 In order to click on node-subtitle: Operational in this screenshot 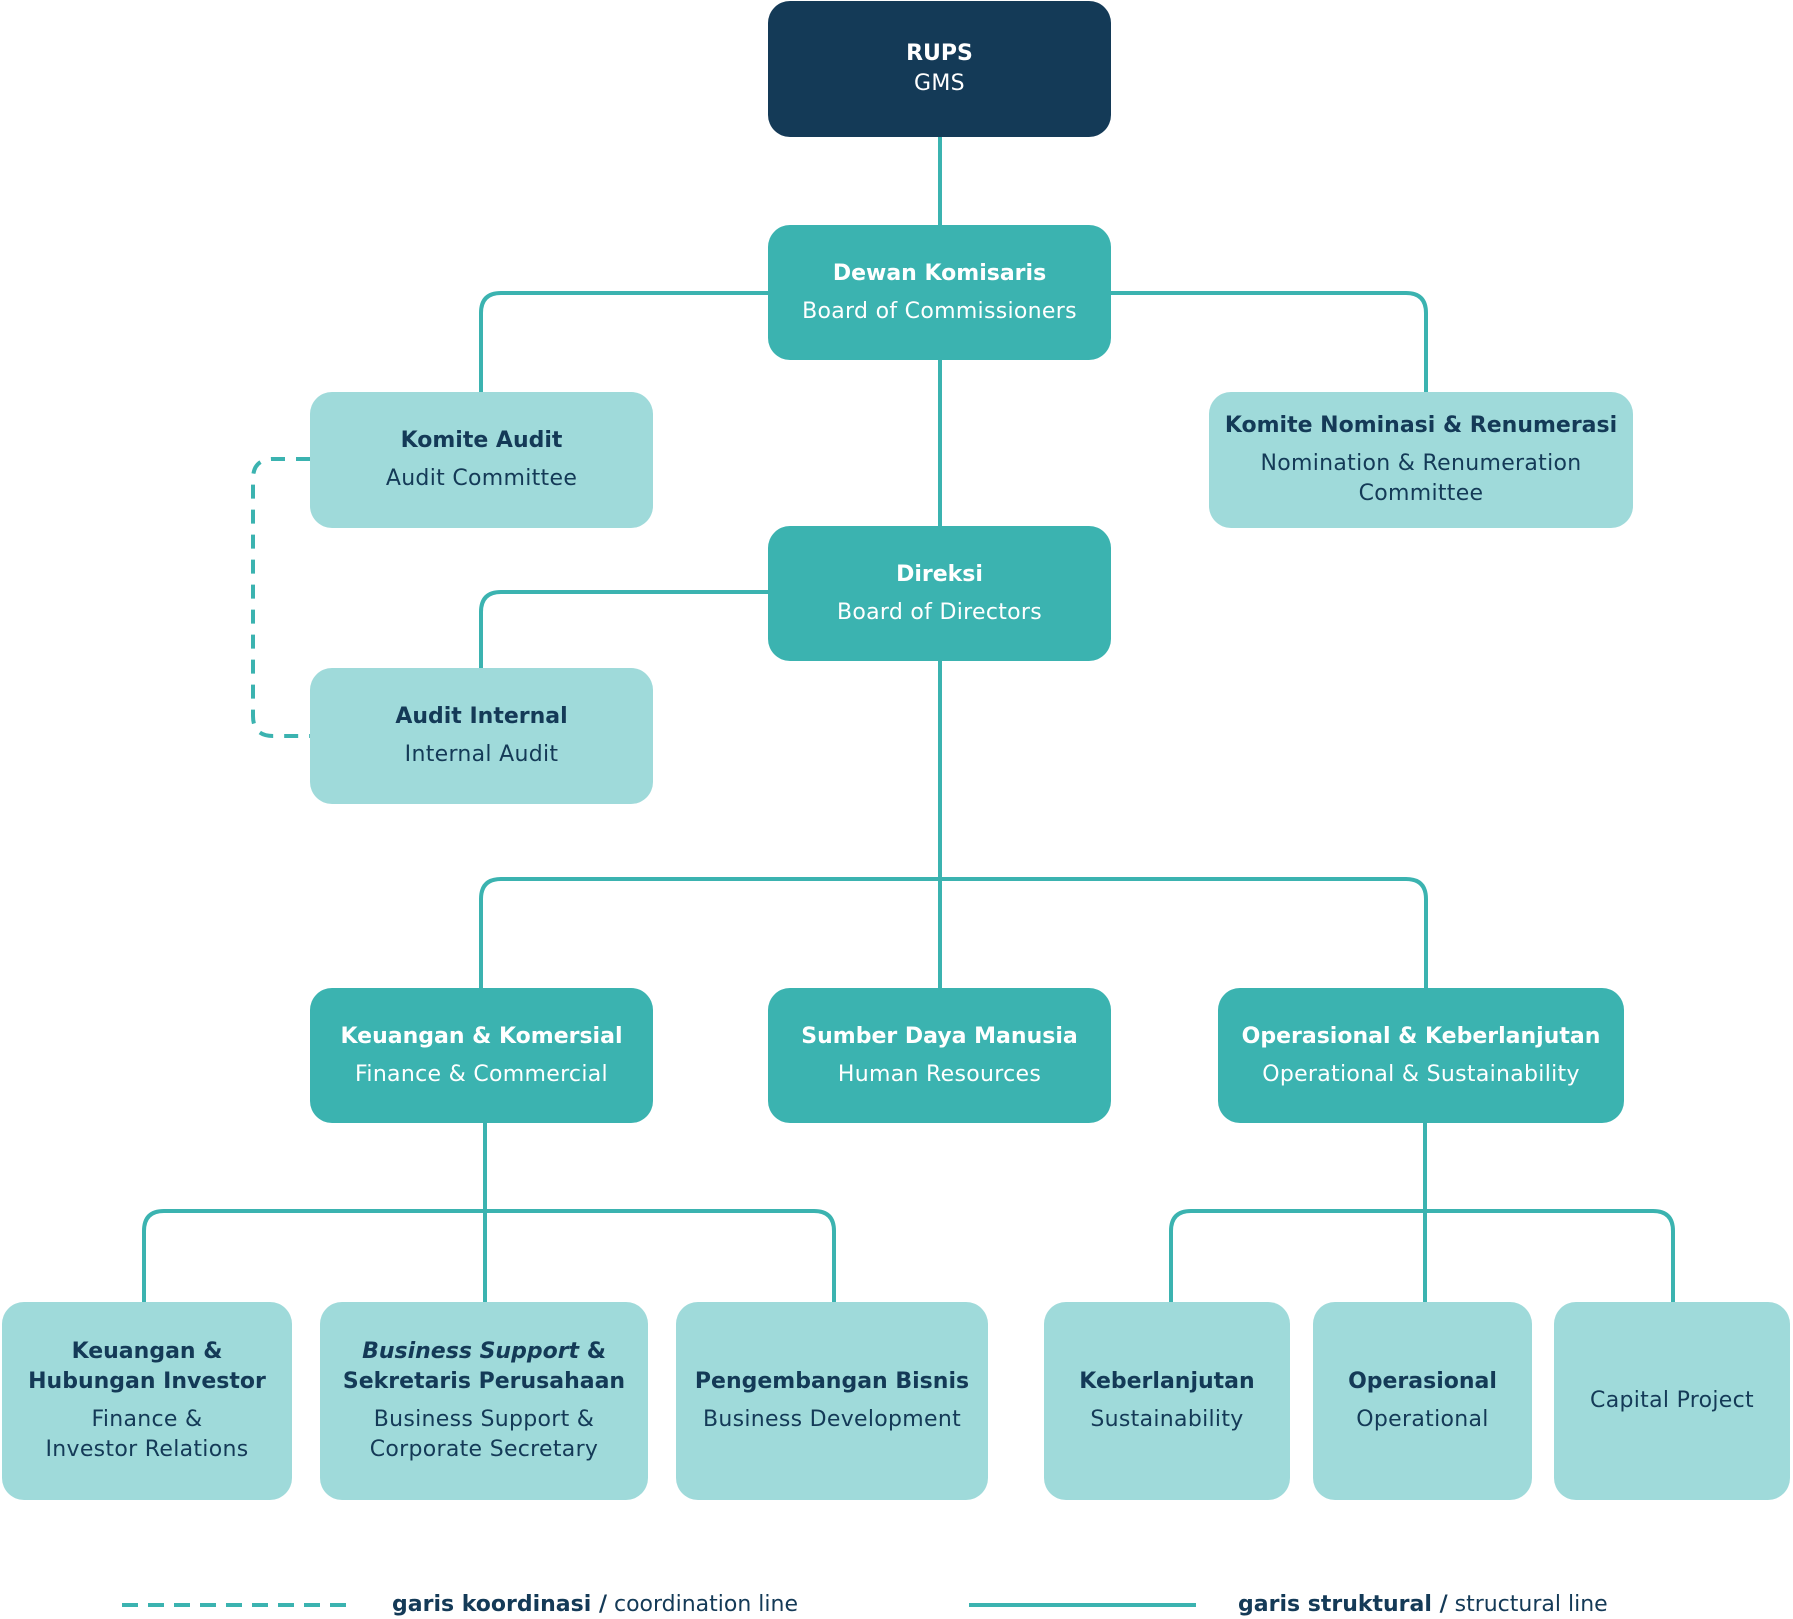, I will do `click(1422, 1419)`.